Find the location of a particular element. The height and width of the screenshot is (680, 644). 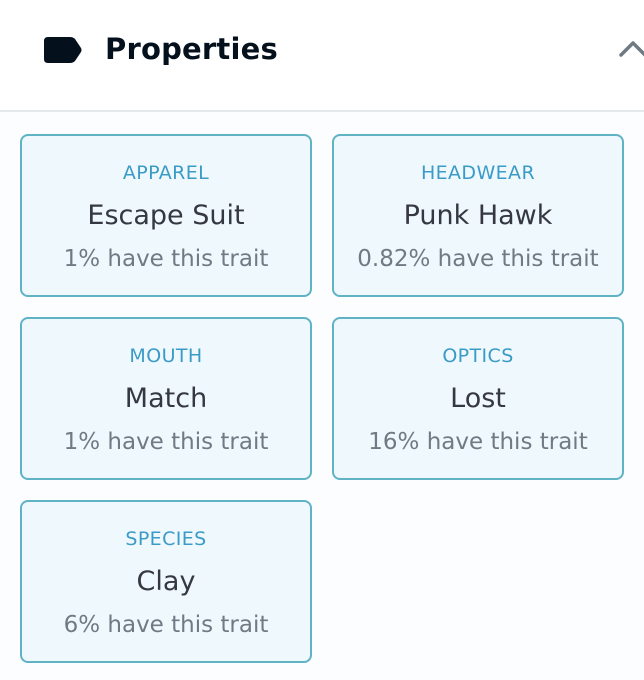

property-value: Punk Hawk is located at coordinates (478, 215).